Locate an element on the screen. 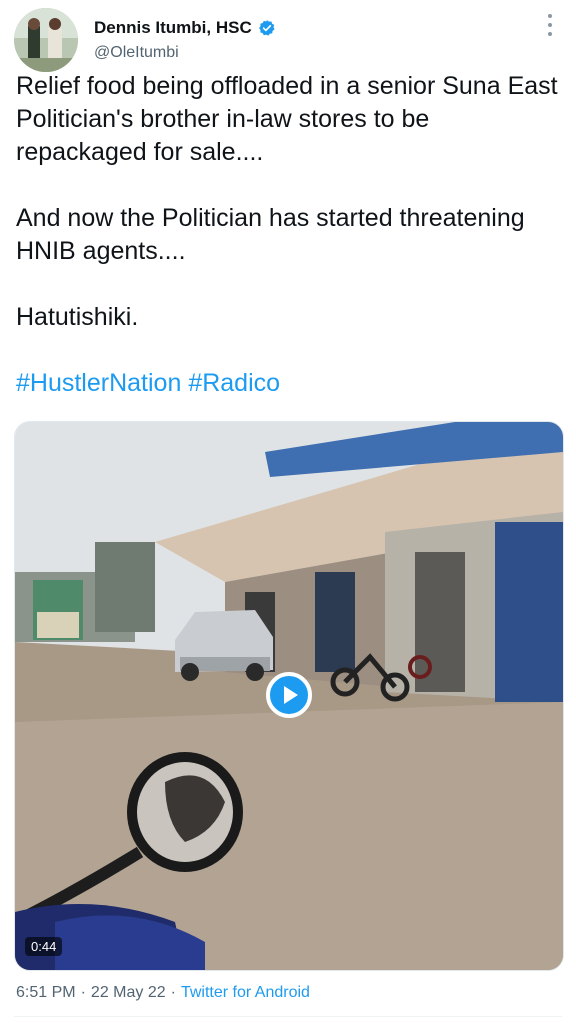  more-options-icon is located at coordinates (550, 25).